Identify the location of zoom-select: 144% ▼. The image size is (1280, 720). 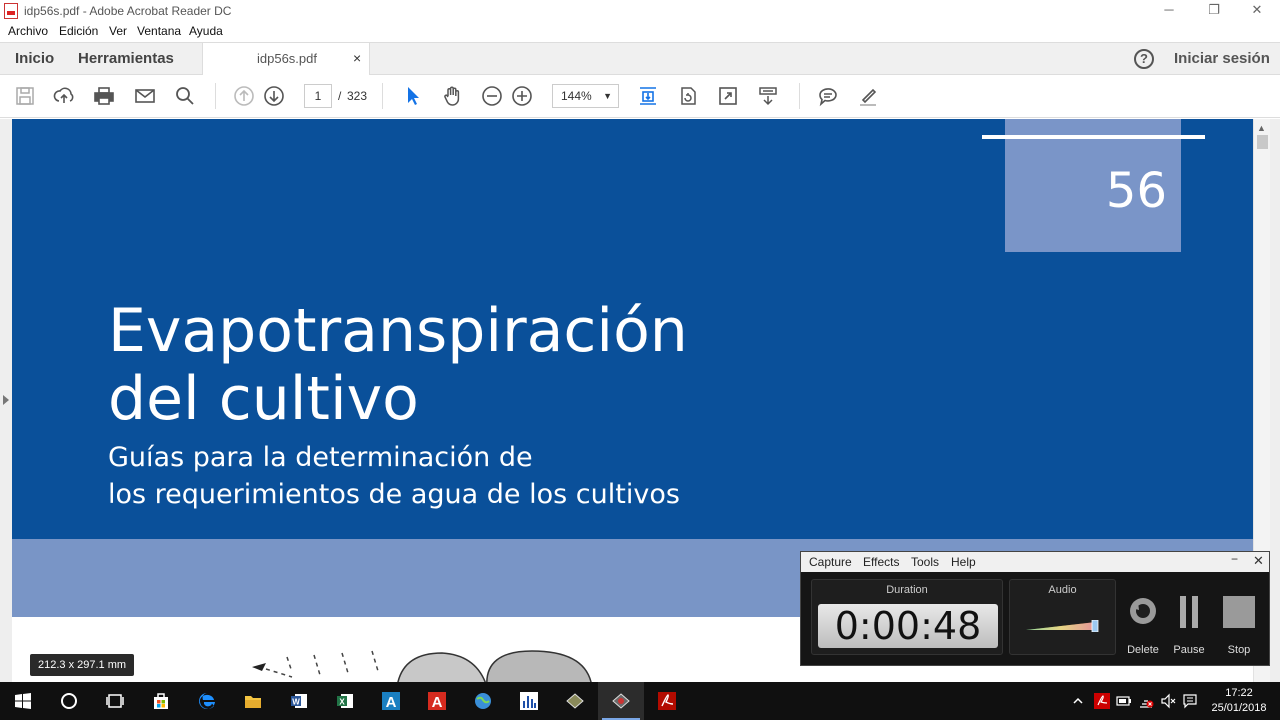
(585, 96).